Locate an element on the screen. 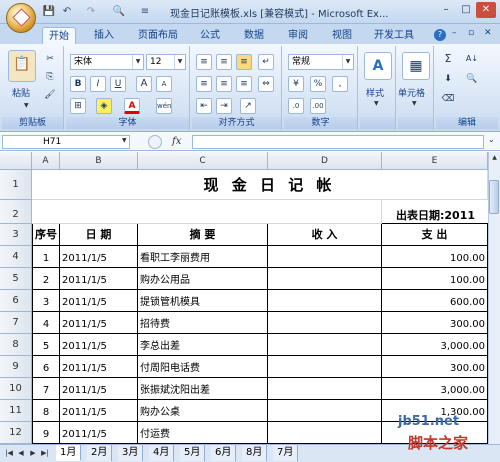 This screenshot has height=462, width=500. formula-input is located at coordinates (338, 142).